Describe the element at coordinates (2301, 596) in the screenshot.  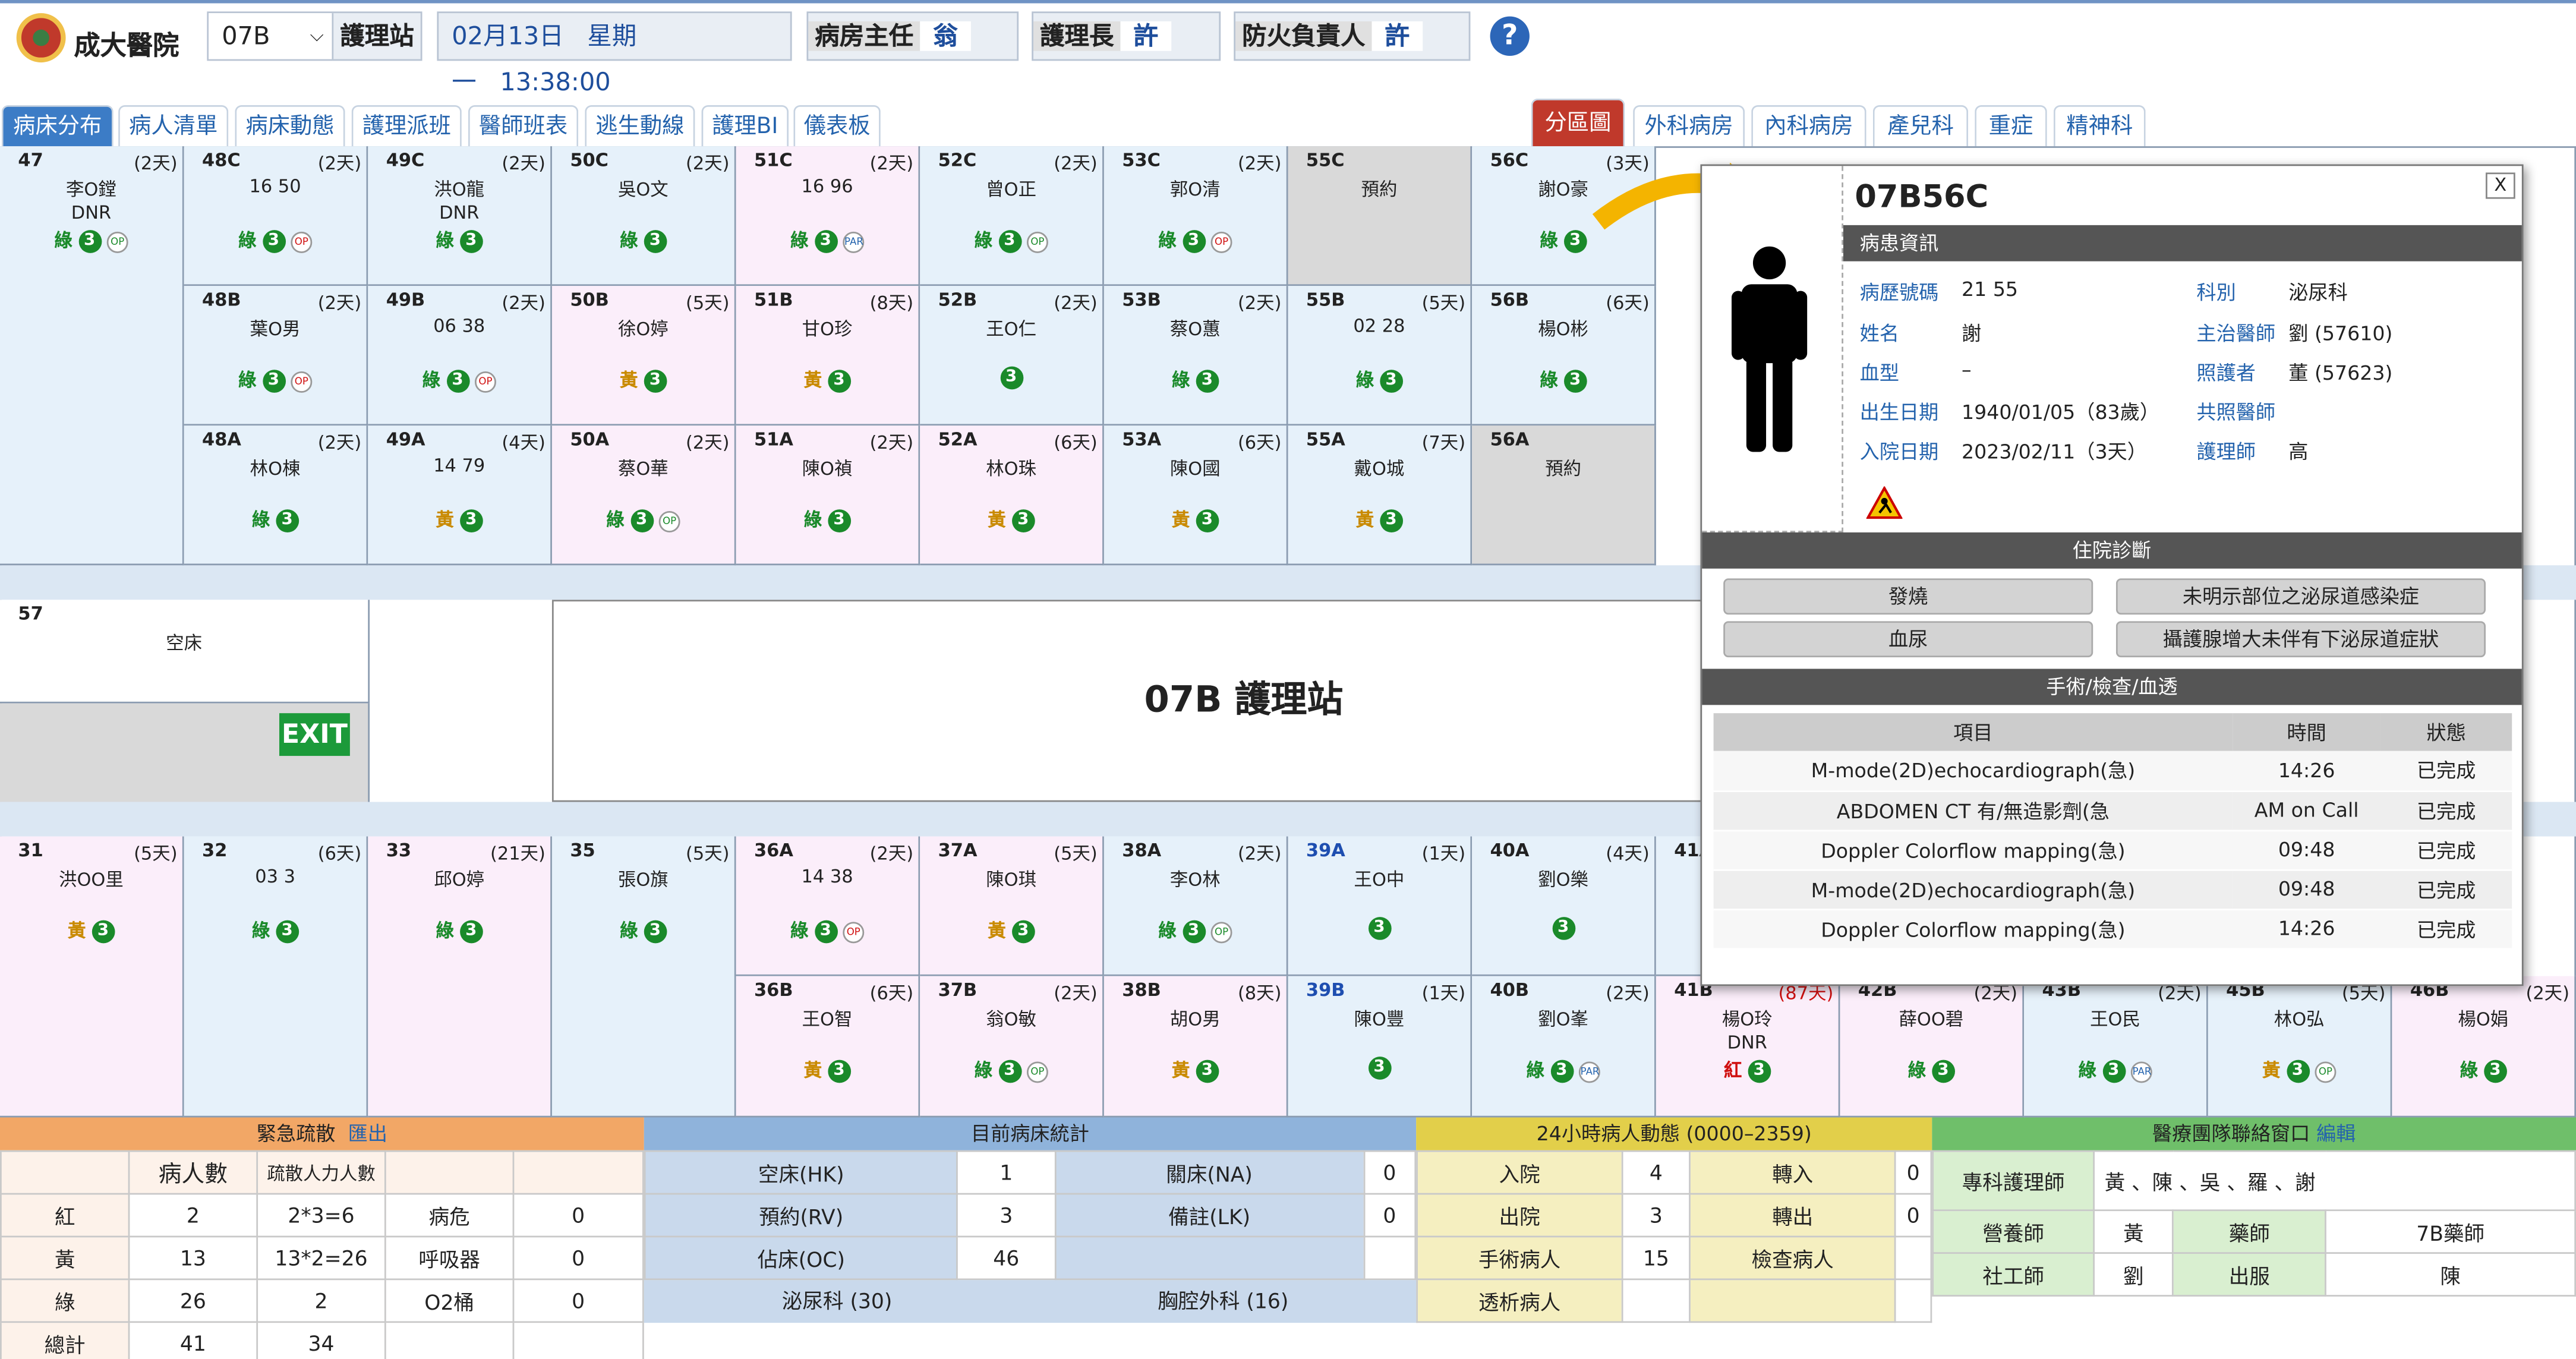
I see `diagnosis-item: 未明示部位之泌尿道感染症` at that location.